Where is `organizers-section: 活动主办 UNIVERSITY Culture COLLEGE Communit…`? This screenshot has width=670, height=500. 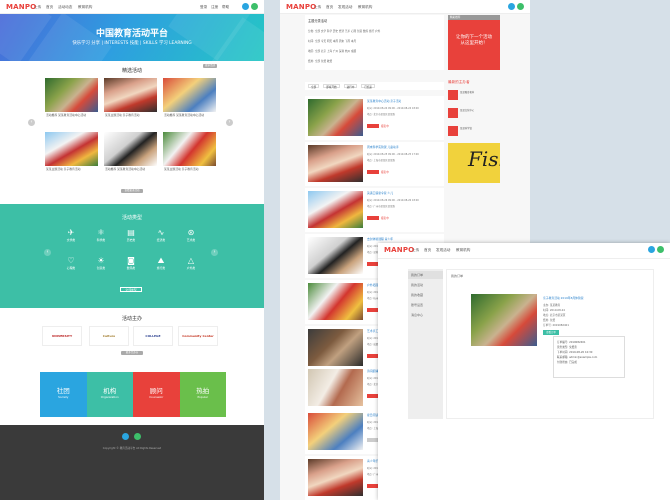
organizers-section: 活动主办 UNIVERSITY Culture COLLEGE Communit… is located at coordinates (132, 339).